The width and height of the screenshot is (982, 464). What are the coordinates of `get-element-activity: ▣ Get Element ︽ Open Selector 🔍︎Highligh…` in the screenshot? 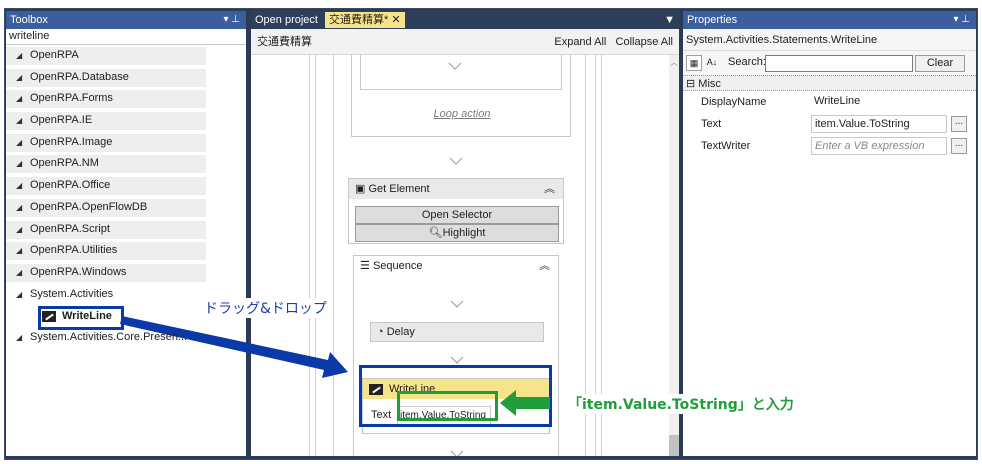 It's located at (456, 211).